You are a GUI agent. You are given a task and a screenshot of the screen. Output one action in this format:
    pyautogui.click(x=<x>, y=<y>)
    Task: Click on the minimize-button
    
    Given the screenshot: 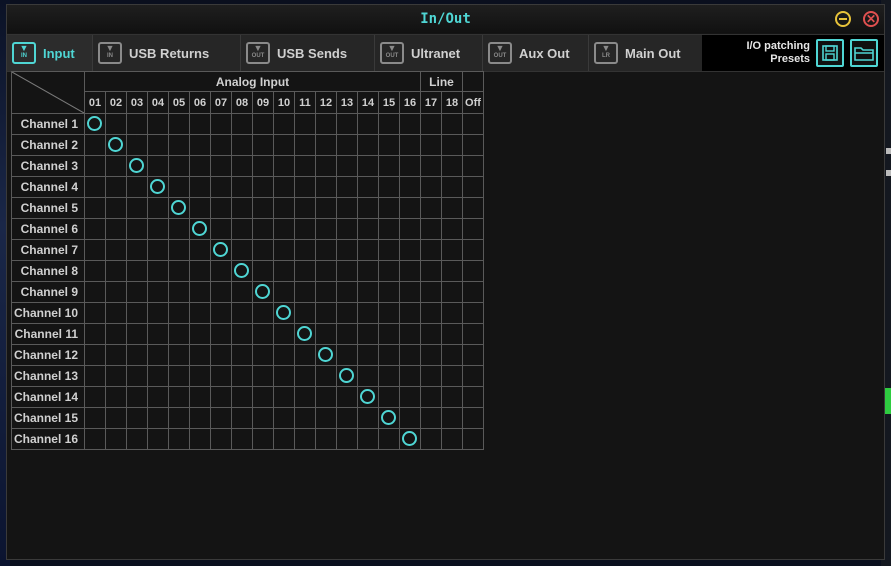 What is the action you would take?
    pyautogui.click(x=843, y=19)
    